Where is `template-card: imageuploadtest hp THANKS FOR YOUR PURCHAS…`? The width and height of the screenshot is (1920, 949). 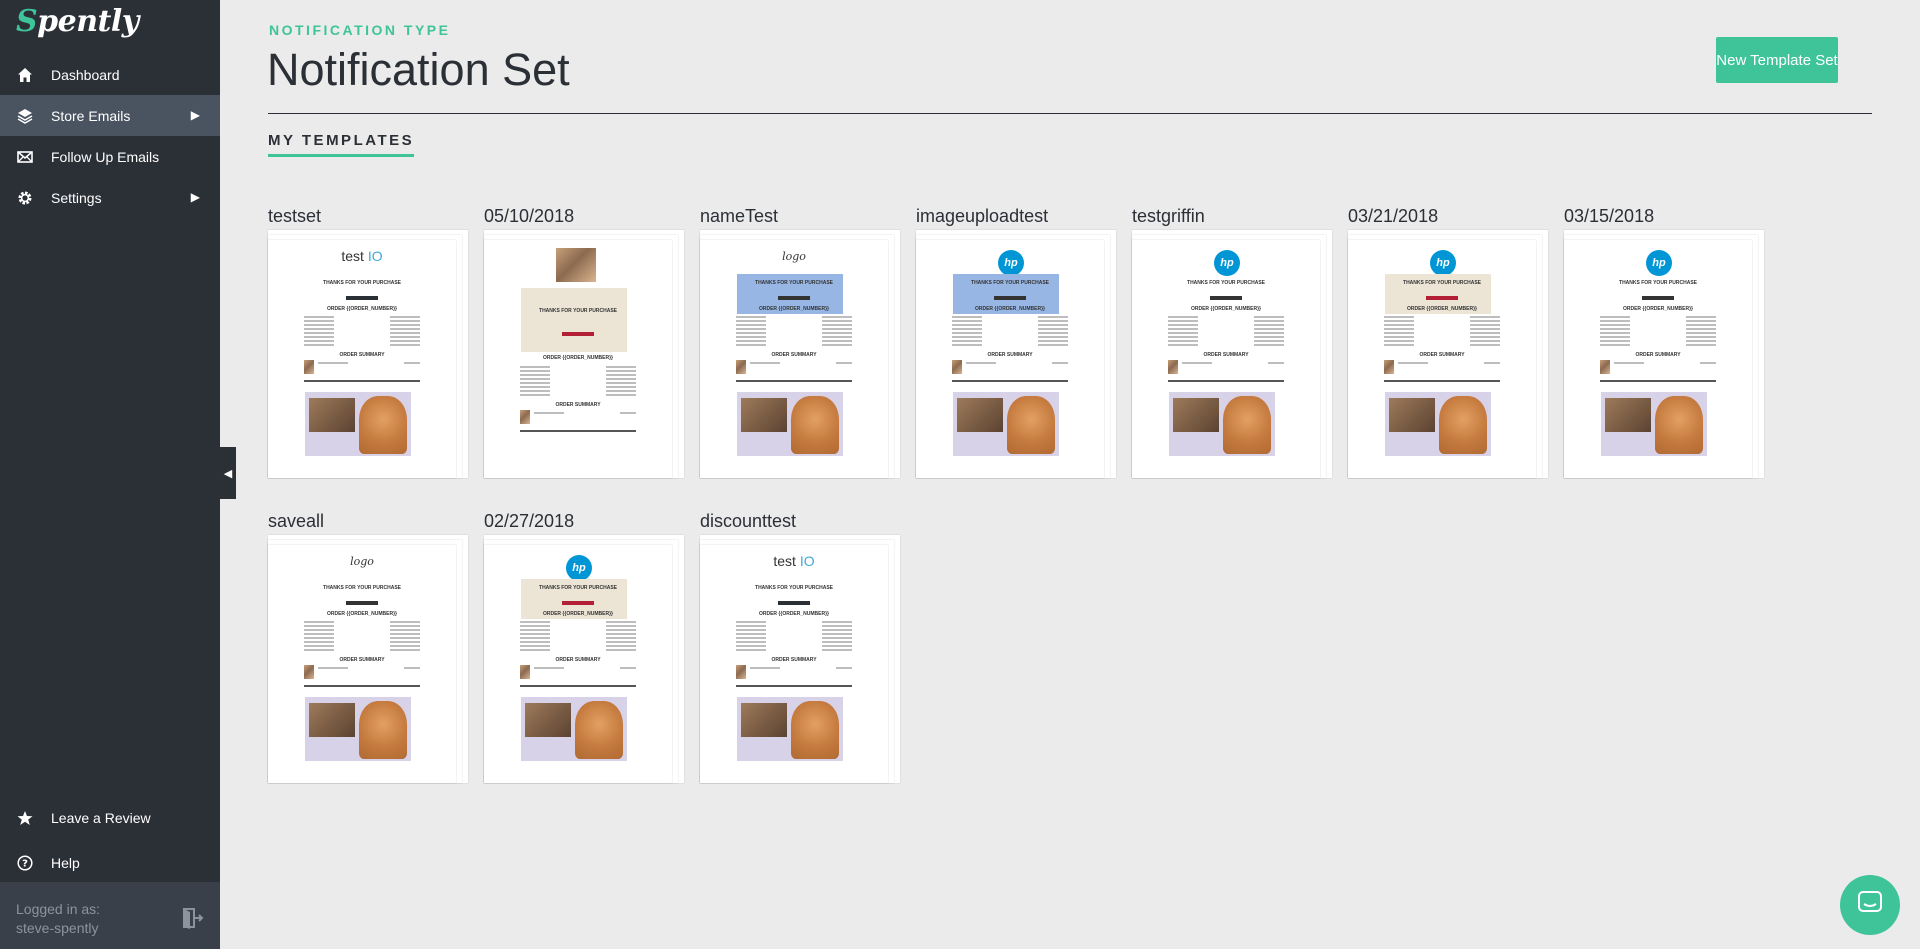 template-card: imageuploadtest hp THANKS FOR YOUR PURCHAS… is located at coordinates (1016, 341).